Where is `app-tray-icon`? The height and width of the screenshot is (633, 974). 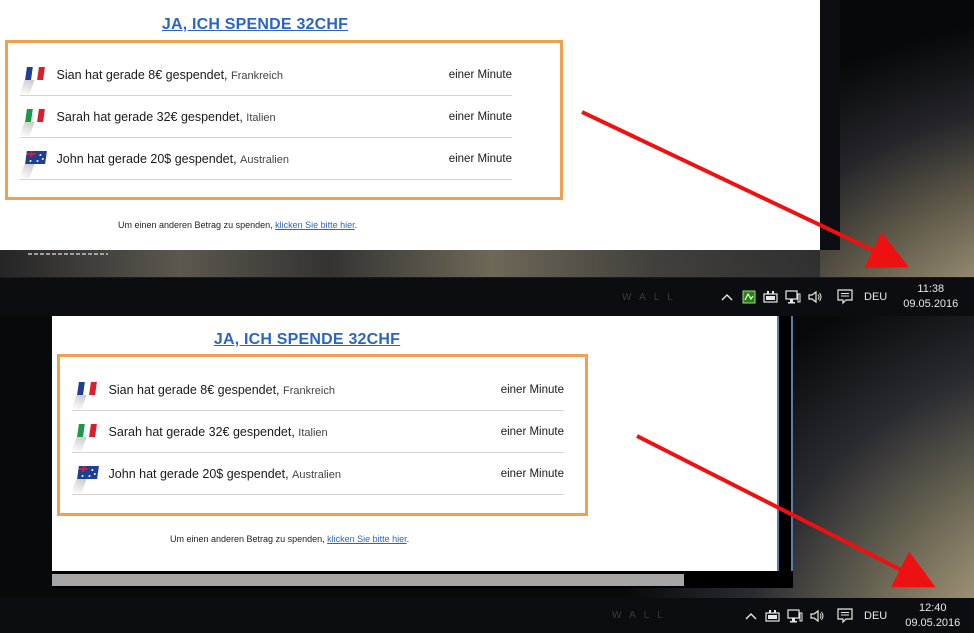 app-tray-icon is located at coordinates (749, 297).